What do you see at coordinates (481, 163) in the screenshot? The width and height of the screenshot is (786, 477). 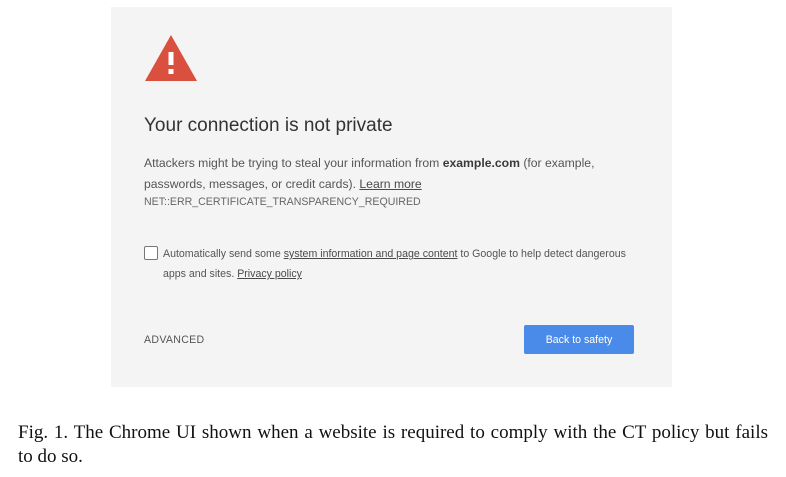 I see `site-domain: example.com` at bounding box center [481, 163].